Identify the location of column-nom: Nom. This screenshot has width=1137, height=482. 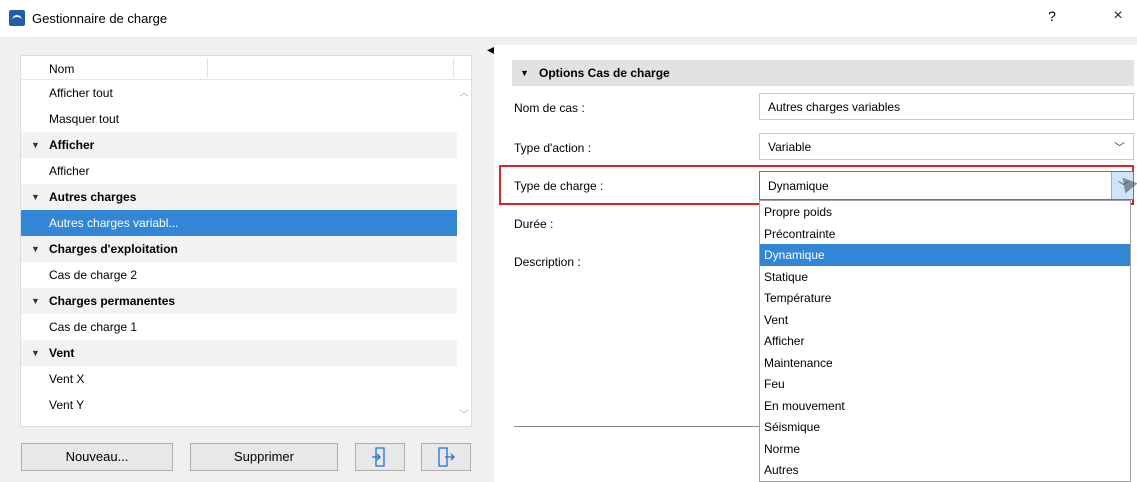
(61, 69).